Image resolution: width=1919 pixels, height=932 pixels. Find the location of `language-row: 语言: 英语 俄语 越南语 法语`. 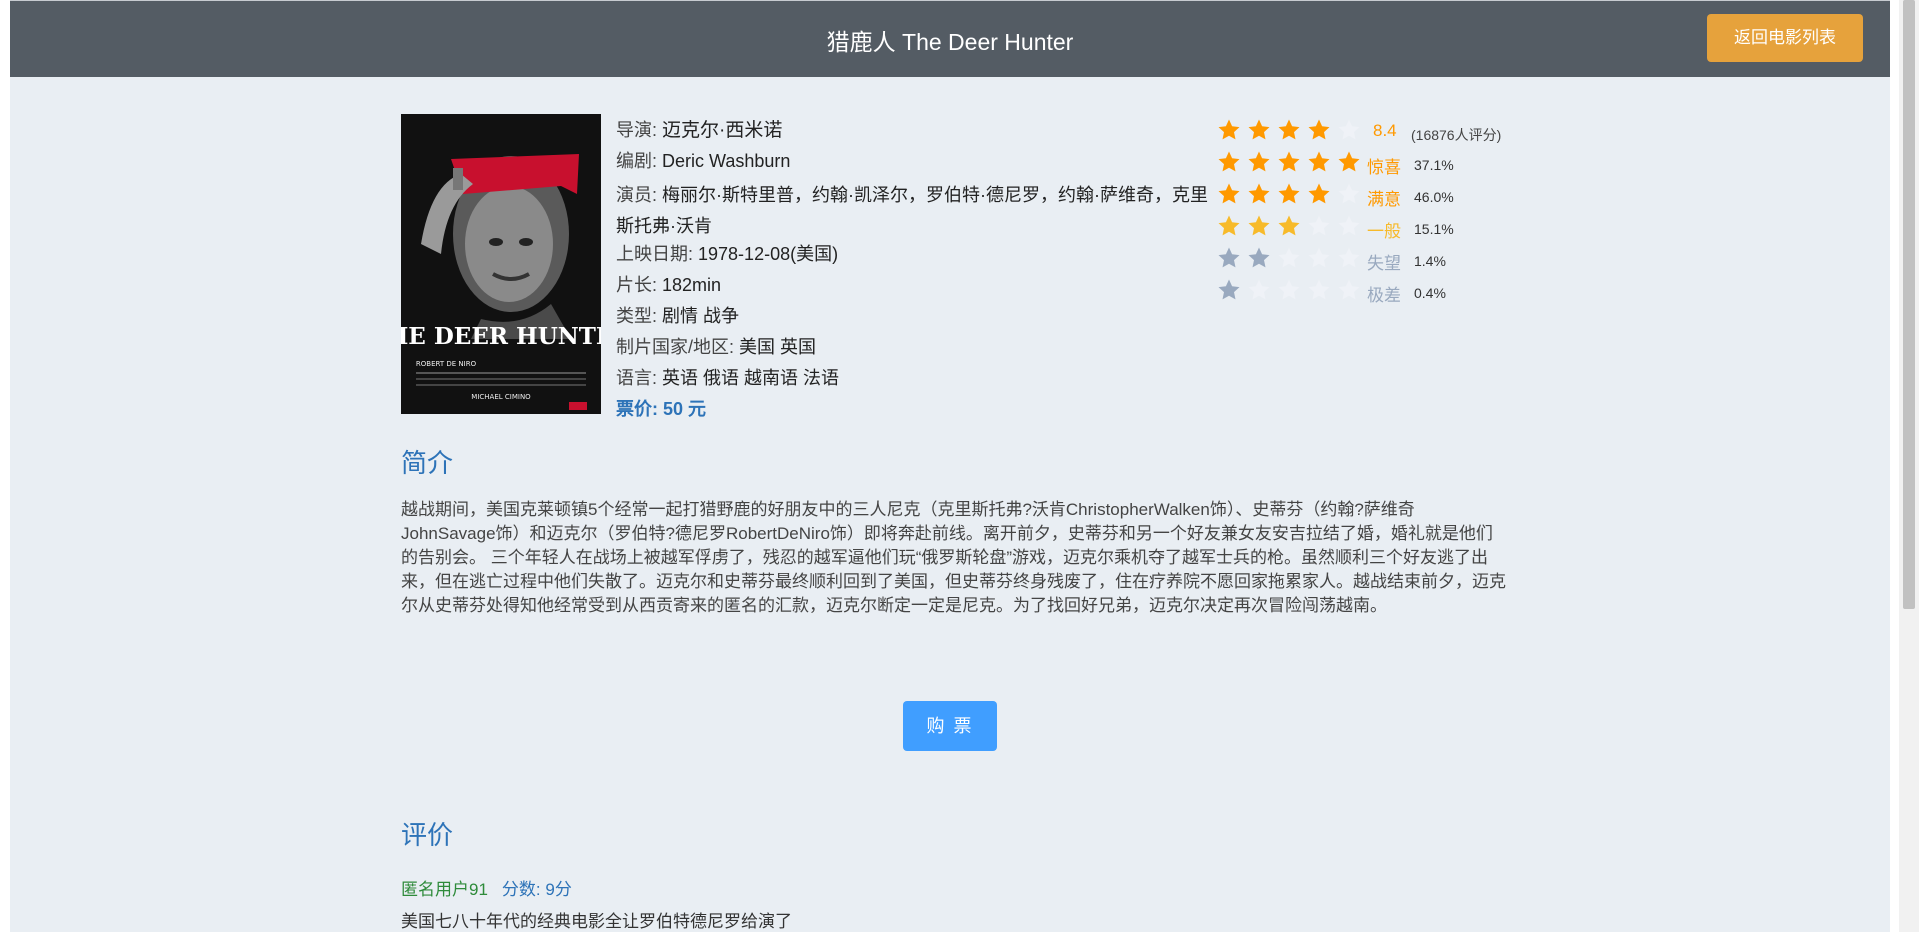

language-row: 语言: 英语 俄语 越南语 法语 is located at coordinates (916, 381).